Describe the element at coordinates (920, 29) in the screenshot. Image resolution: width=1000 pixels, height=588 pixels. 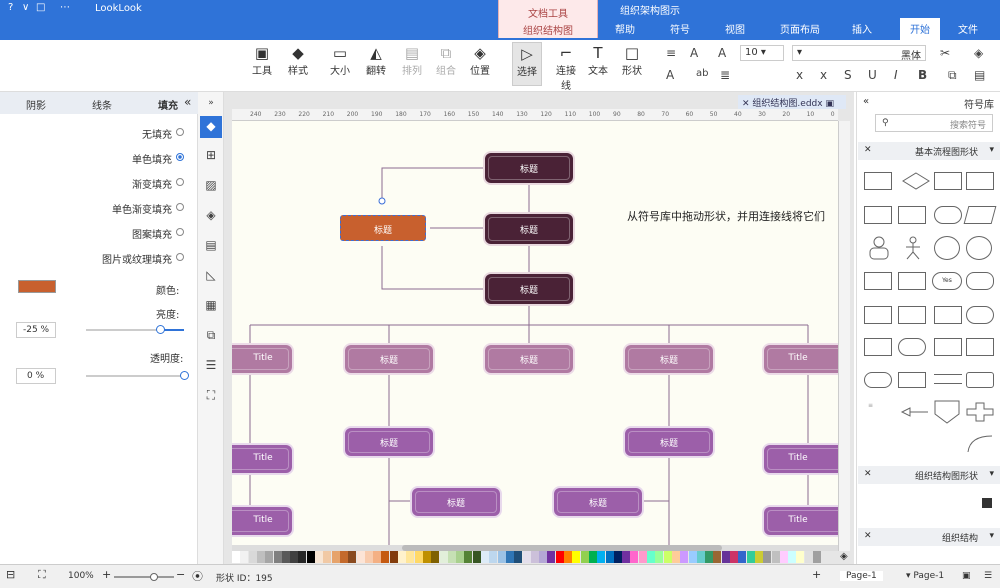
I see `tab-home: 开始` at that location.